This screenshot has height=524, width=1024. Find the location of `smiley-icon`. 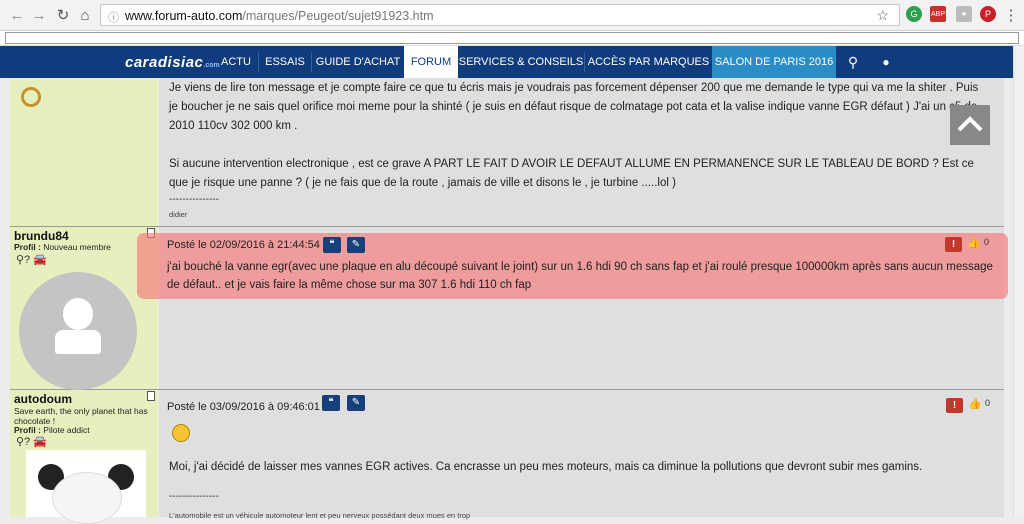

smiley-icon is located at coordinates (181, 433).